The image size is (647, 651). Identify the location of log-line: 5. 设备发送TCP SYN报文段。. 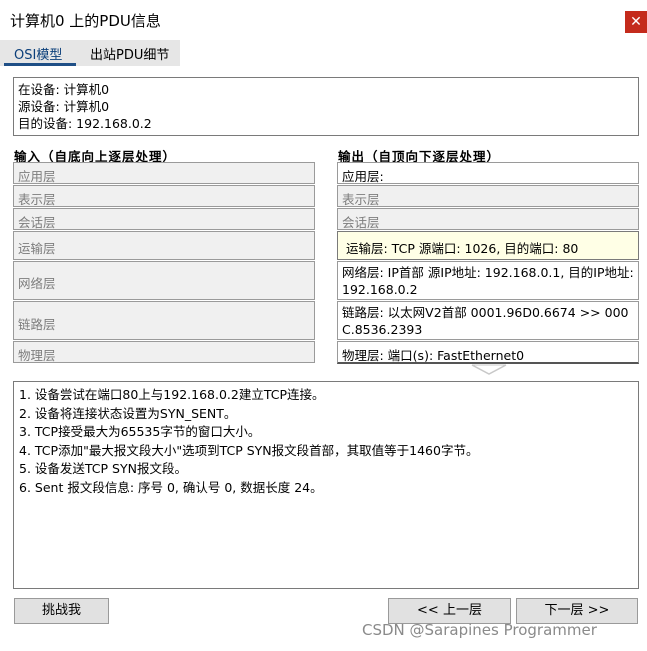
(103, 469).